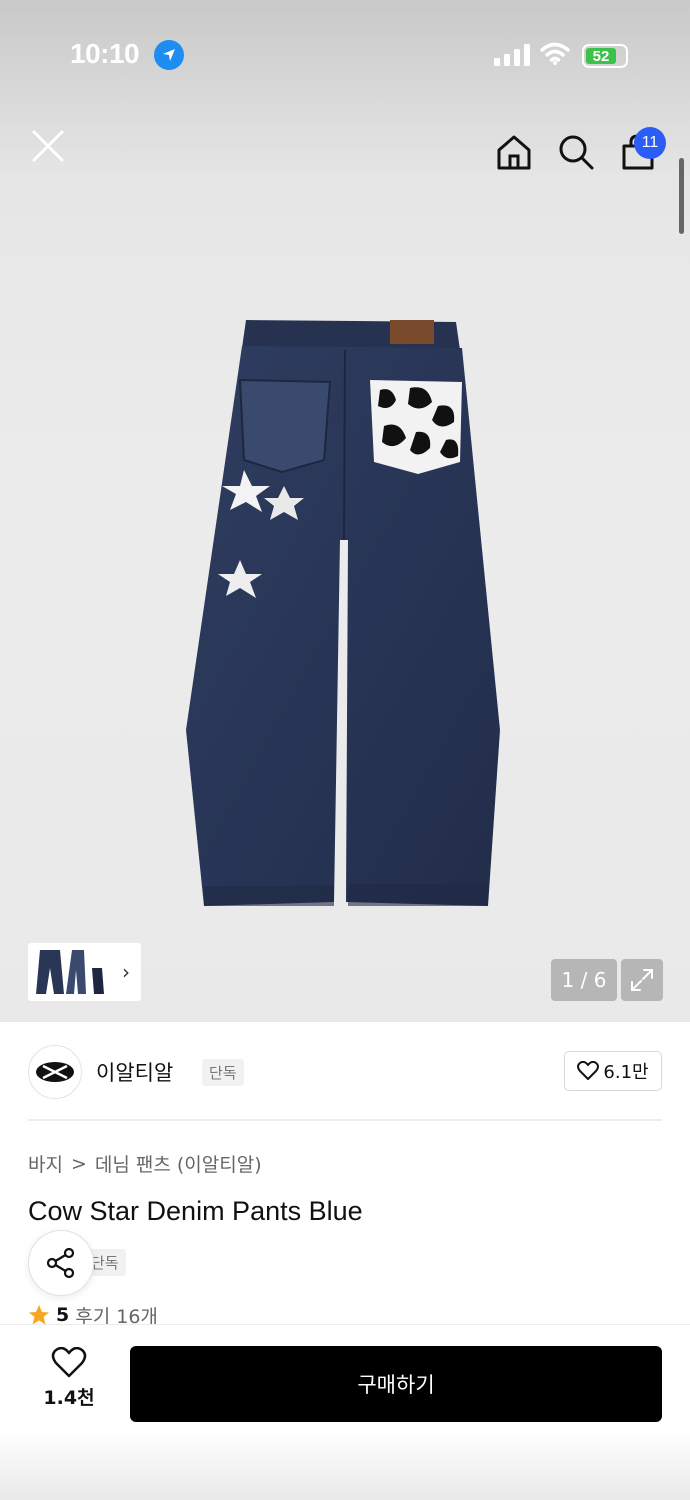 This screenshot has width=690, height=1500. What do you see at coordinates (345, 1071) in the screenshot?
I see `brand-row: 이알티알 단독 6.1만` at bounding box center [345, 1071].